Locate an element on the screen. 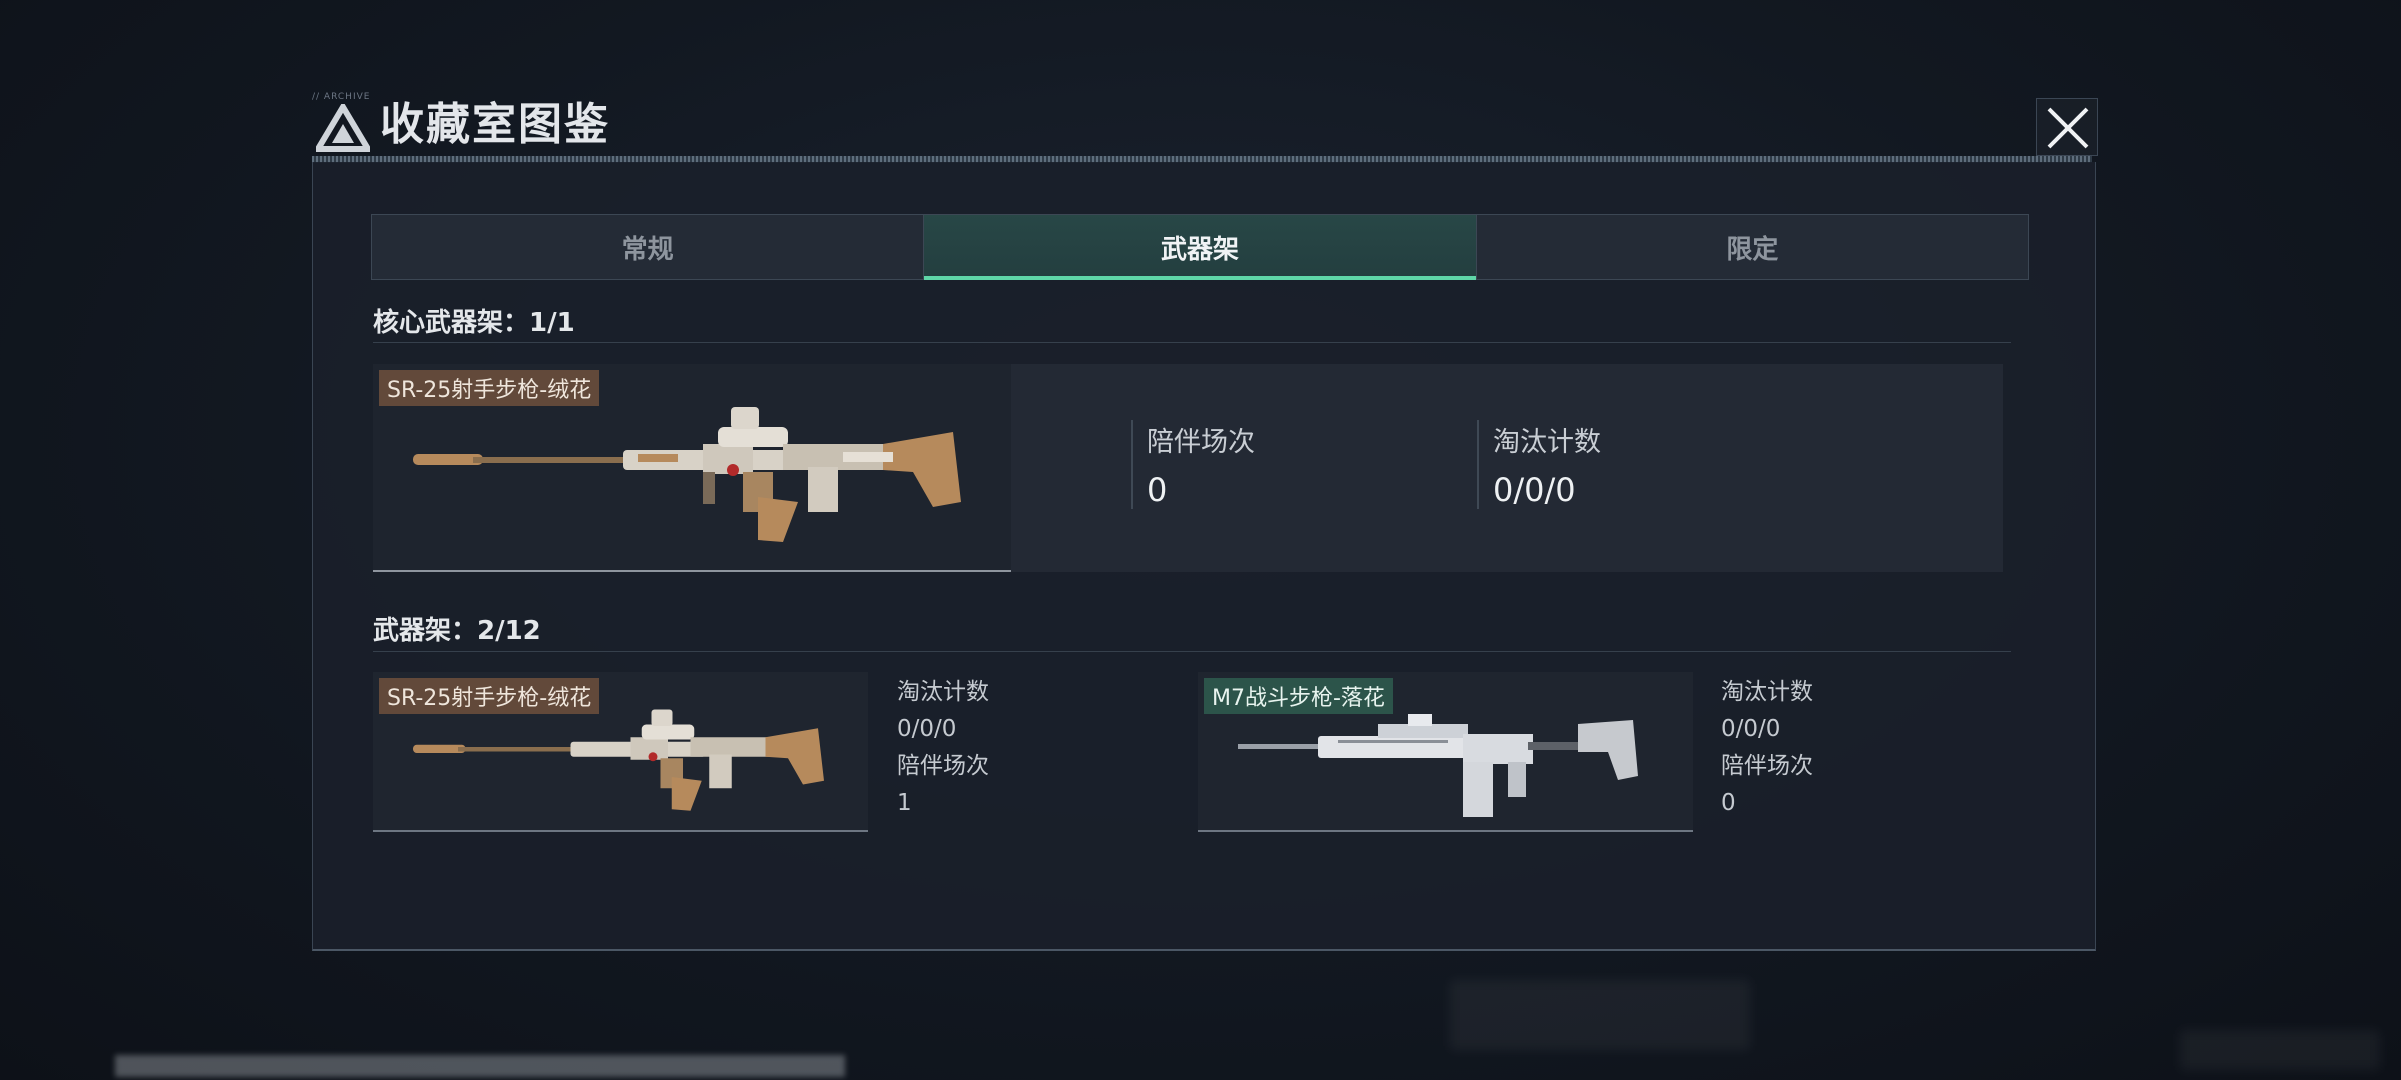  weapon-card: SR-25射手步枪-绒花 is located at coordinates (620, 752).